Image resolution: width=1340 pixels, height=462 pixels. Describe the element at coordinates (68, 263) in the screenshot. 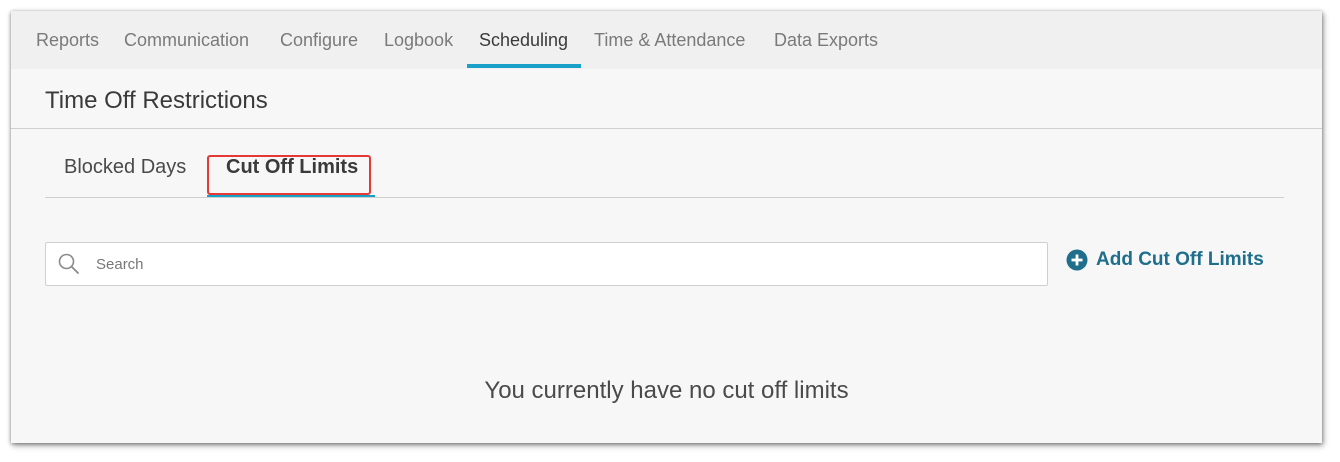

I see `search-icon` at that location.